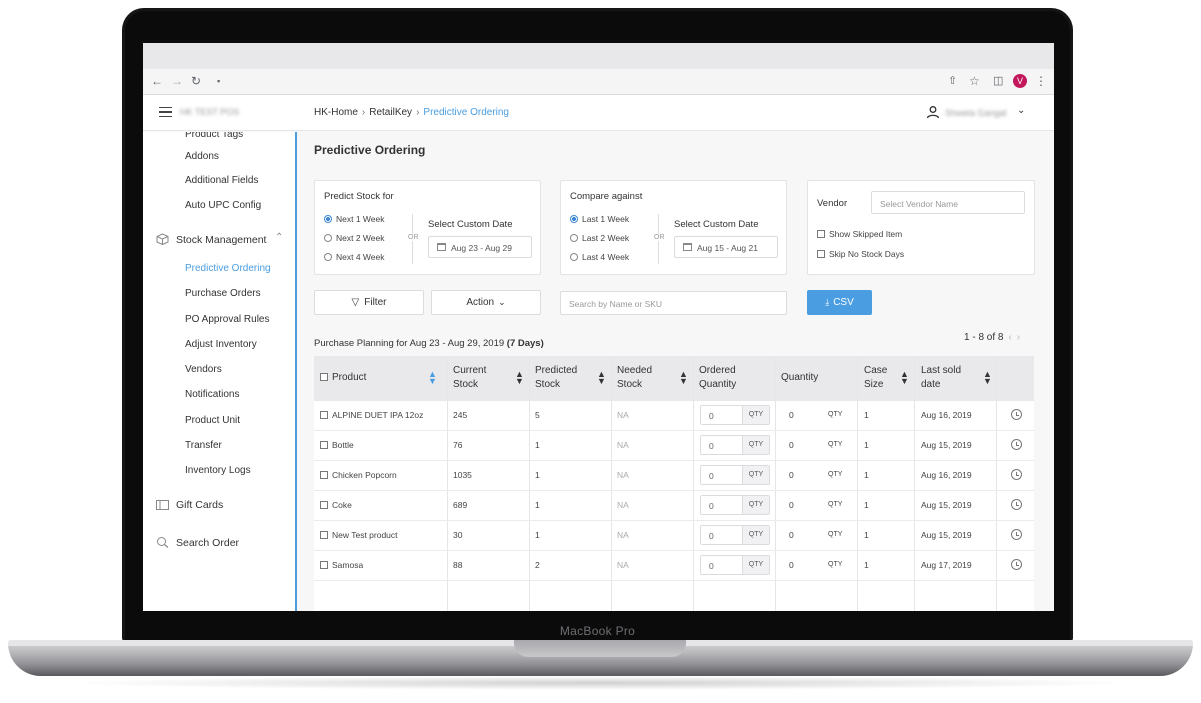 This screenshot has height=703, width=1201. Describe the element at coordinates (221, 240) in the screenshot. I see `sidebar-item-stock-management: Stock Management` at that location.